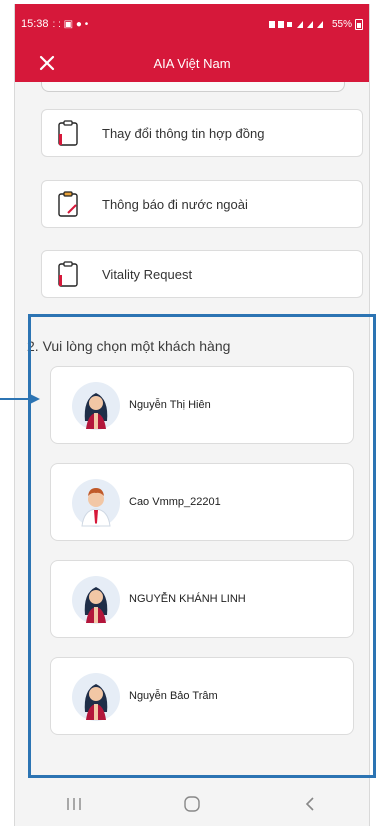 The width and height of the screenshot is (378, 830). I want to click on close-button, so click(47, 63).